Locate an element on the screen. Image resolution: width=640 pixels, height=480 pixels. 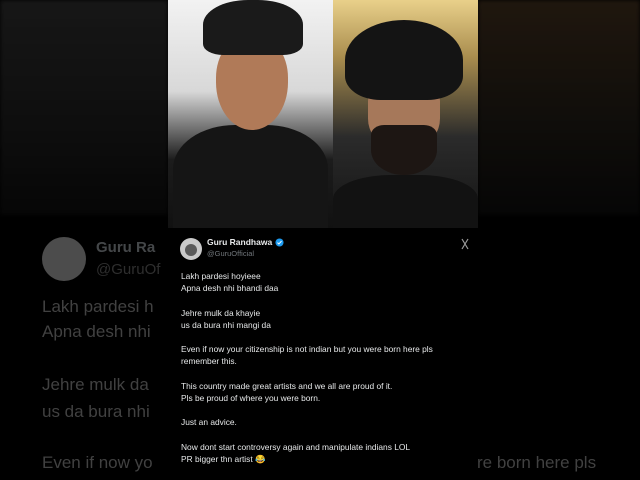
tweet-line: Jehre mulk da khayie is located at coordinates (221, 312).